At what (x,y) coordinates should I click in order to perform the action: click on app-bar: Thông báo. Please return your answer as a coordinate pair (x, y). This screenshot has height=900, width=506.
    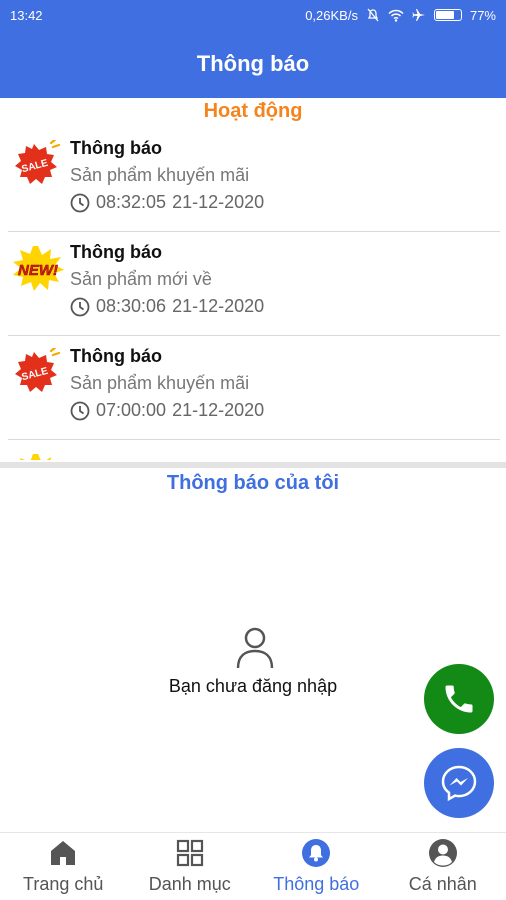
    Looking at the image, I should click on (253, 64).